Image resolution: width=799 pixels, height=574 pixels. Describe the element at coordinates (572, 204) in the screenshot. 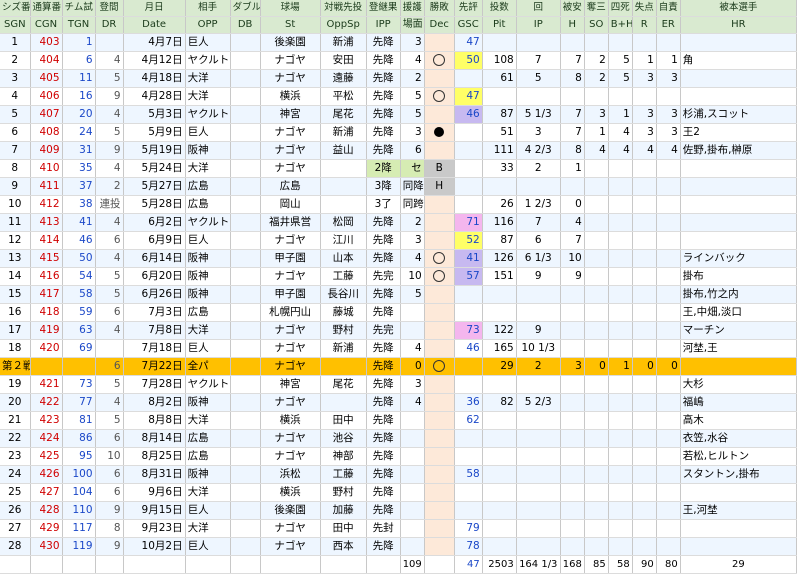

I see `cell-h: 0` at that location.